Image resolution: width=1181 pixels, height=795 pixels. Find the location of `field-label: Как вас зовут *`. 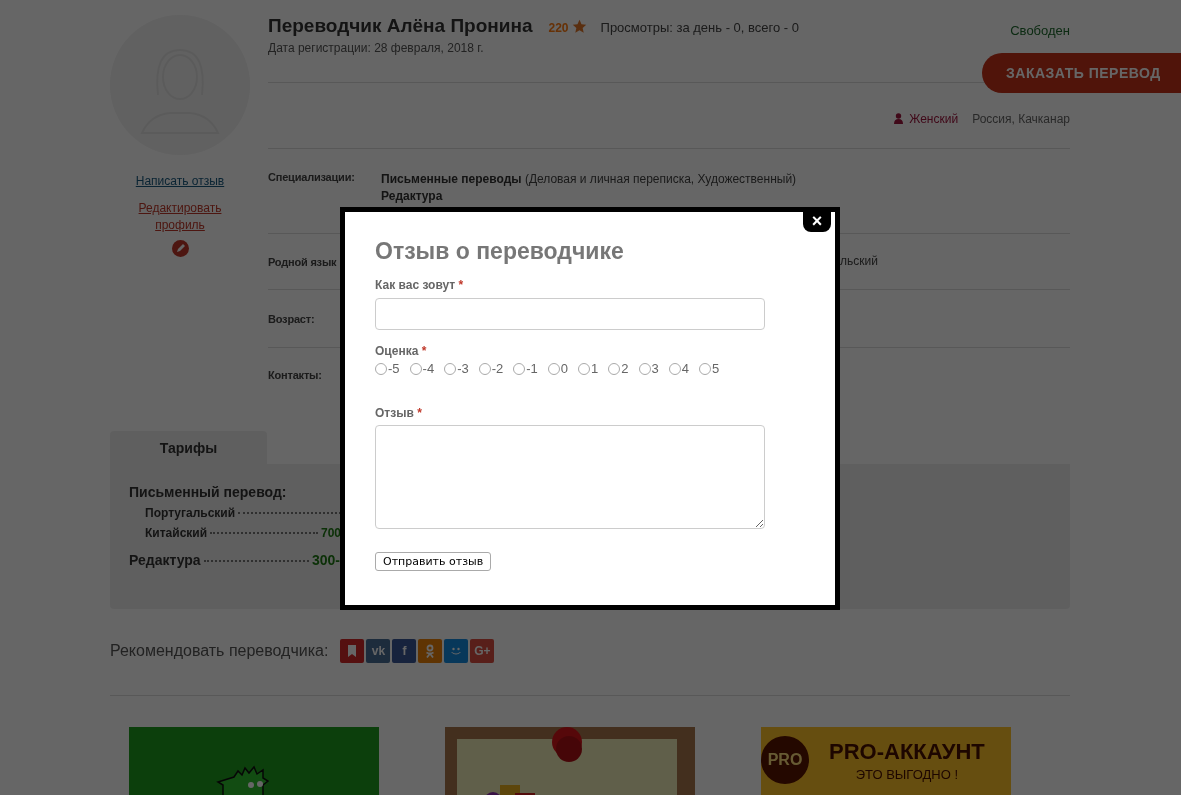

field-label: Как вас зовут * is located at coordinates (420, 285).